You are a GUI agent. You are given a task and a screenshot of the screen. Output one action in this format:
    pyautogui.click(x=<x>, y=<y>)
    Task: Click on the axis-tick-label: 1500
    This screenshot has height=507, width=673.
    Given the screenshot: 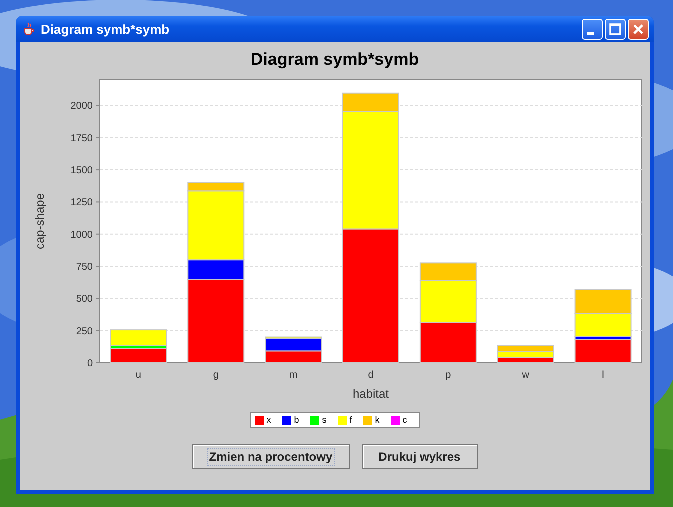 What is the action you would take?
    pyautogui.click(x=81, y=171)
    